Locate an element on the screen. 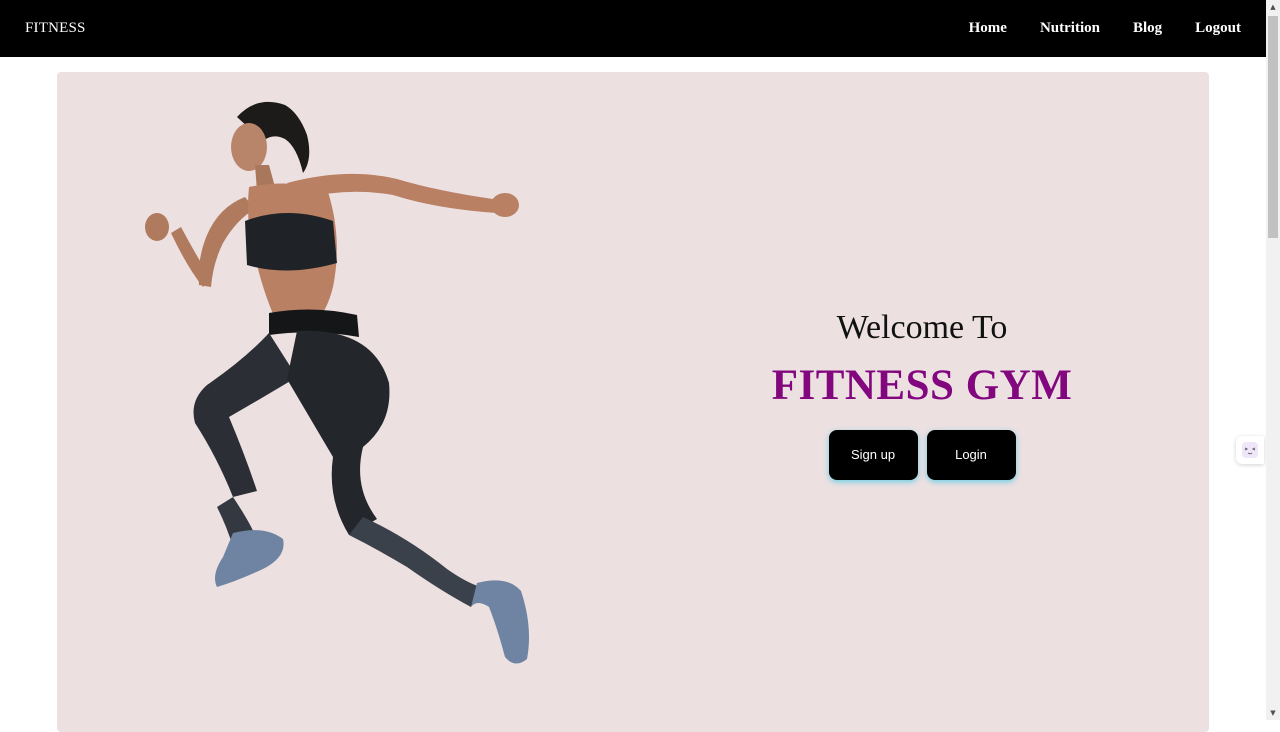 The image size is (1280, 732). welcome-heading: Welcome To is located at coordinates (922, 327).